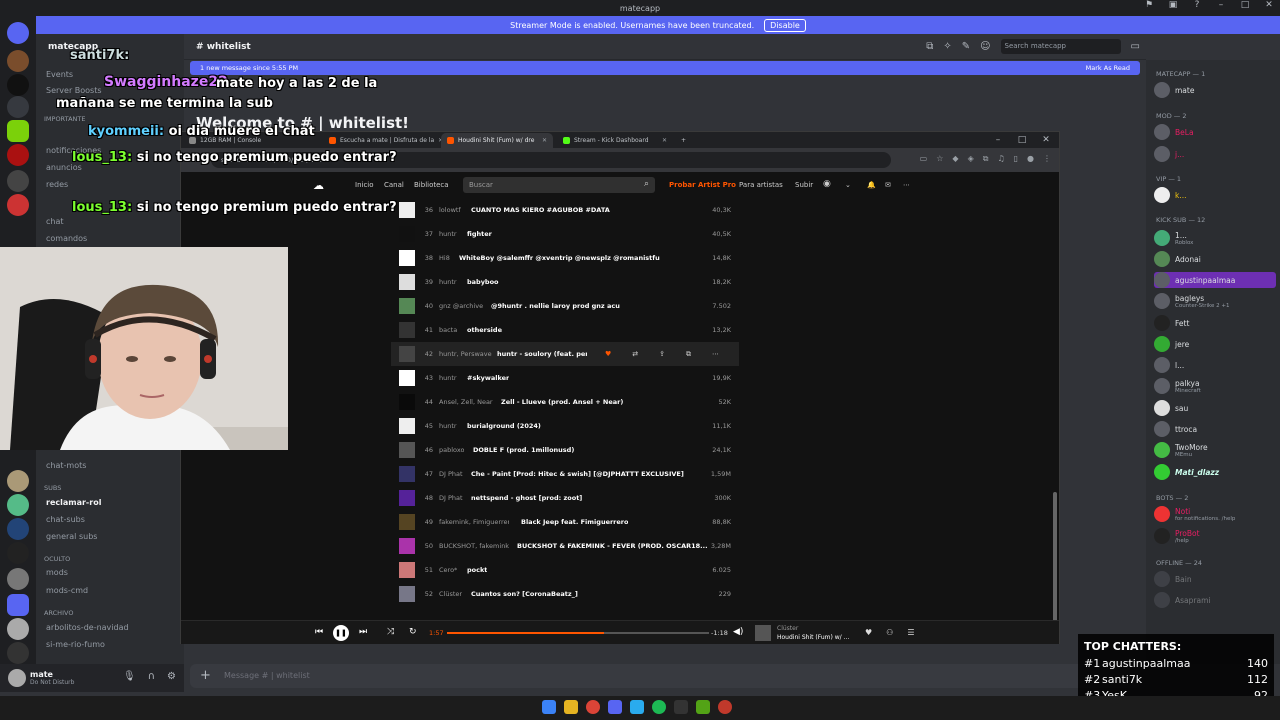 The width and height of the screenshot is (1280, 720). I want to click on next-icon: ⏭, so click(363, 632).